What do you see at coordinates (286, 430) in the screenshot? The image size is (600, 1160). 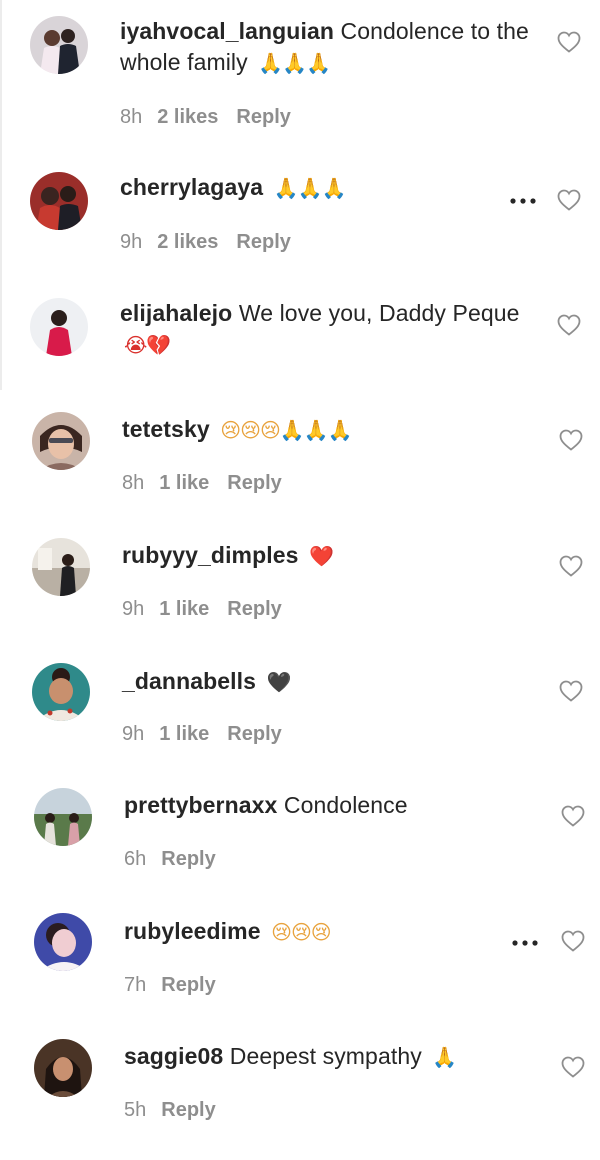 I see `comment-emoji: 😢😢😢🙏🙏🙏` at bounding box center [286, 430].